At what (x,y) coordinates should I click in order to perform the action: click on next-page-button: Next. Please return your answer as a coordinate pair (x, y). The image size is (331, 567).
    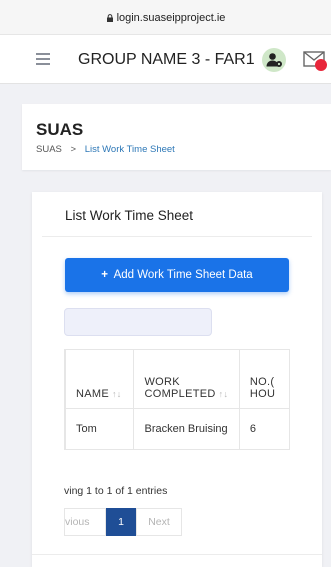
    Looking at the image, I should click on (159, 522).